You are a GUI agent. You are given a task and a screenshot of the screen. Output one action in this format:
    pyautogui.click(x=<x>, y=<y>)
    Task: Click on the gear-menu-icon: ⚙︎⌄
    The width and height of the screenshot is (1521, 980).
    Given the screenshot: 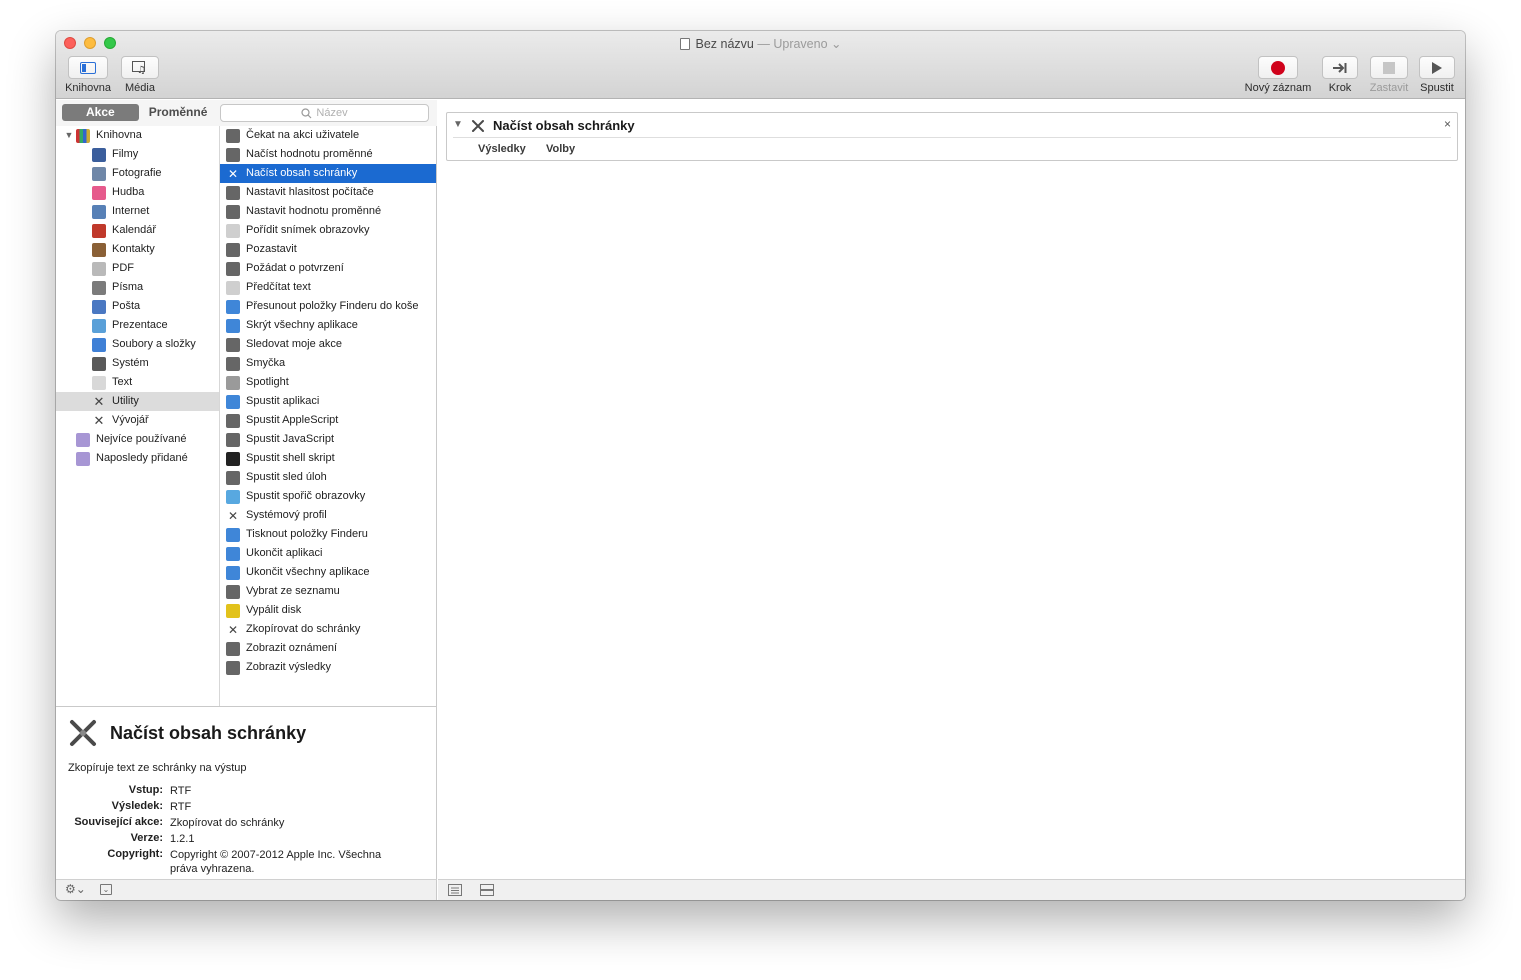 What is the action you would take?
    pyautogui.click(x=75, y=889)
    